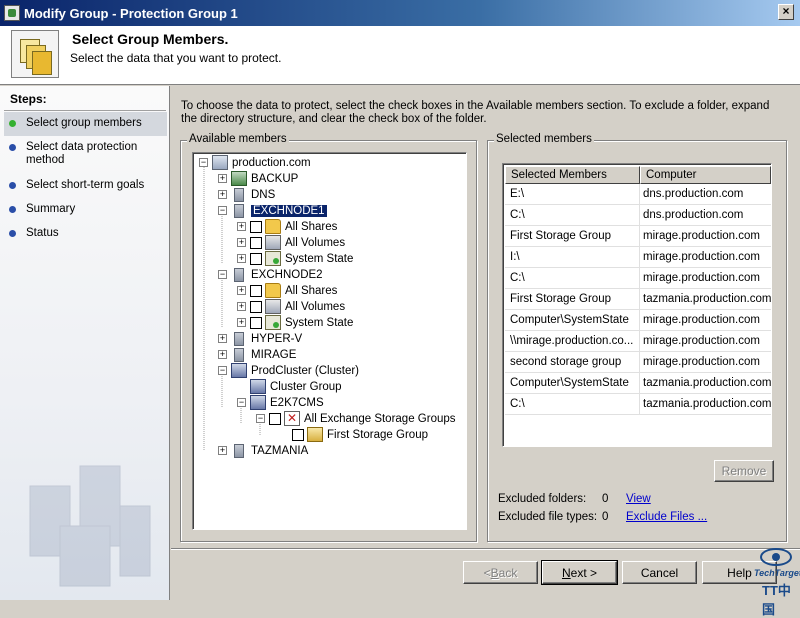  What do you see at coordinates (500, 572) in the screenshot?
I see `back-button: < Back` at bounding box center [500, 572].